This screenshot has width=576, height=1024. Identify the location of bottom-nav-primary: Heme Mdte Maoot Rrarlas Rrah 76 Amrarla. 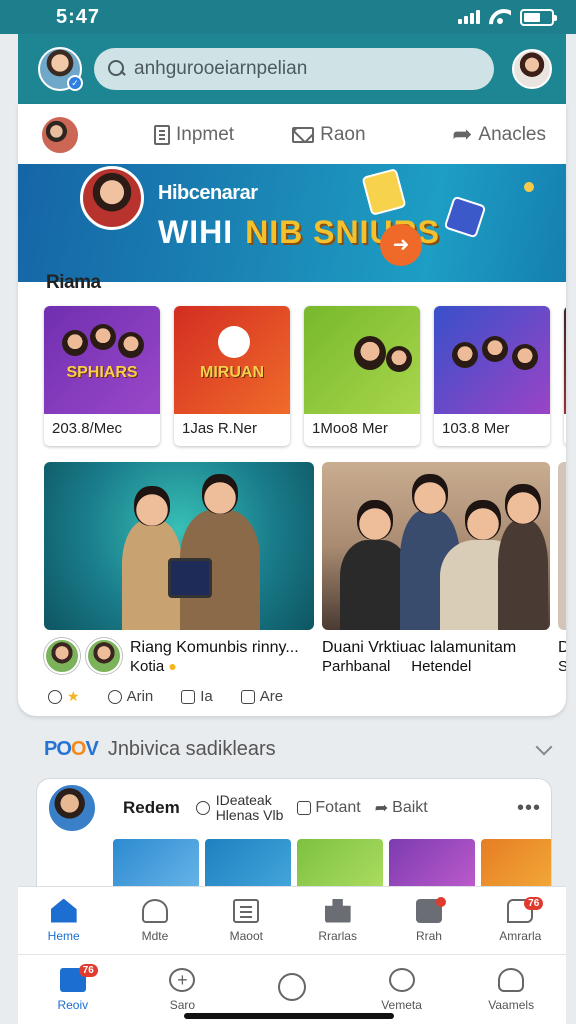
(292, 920).